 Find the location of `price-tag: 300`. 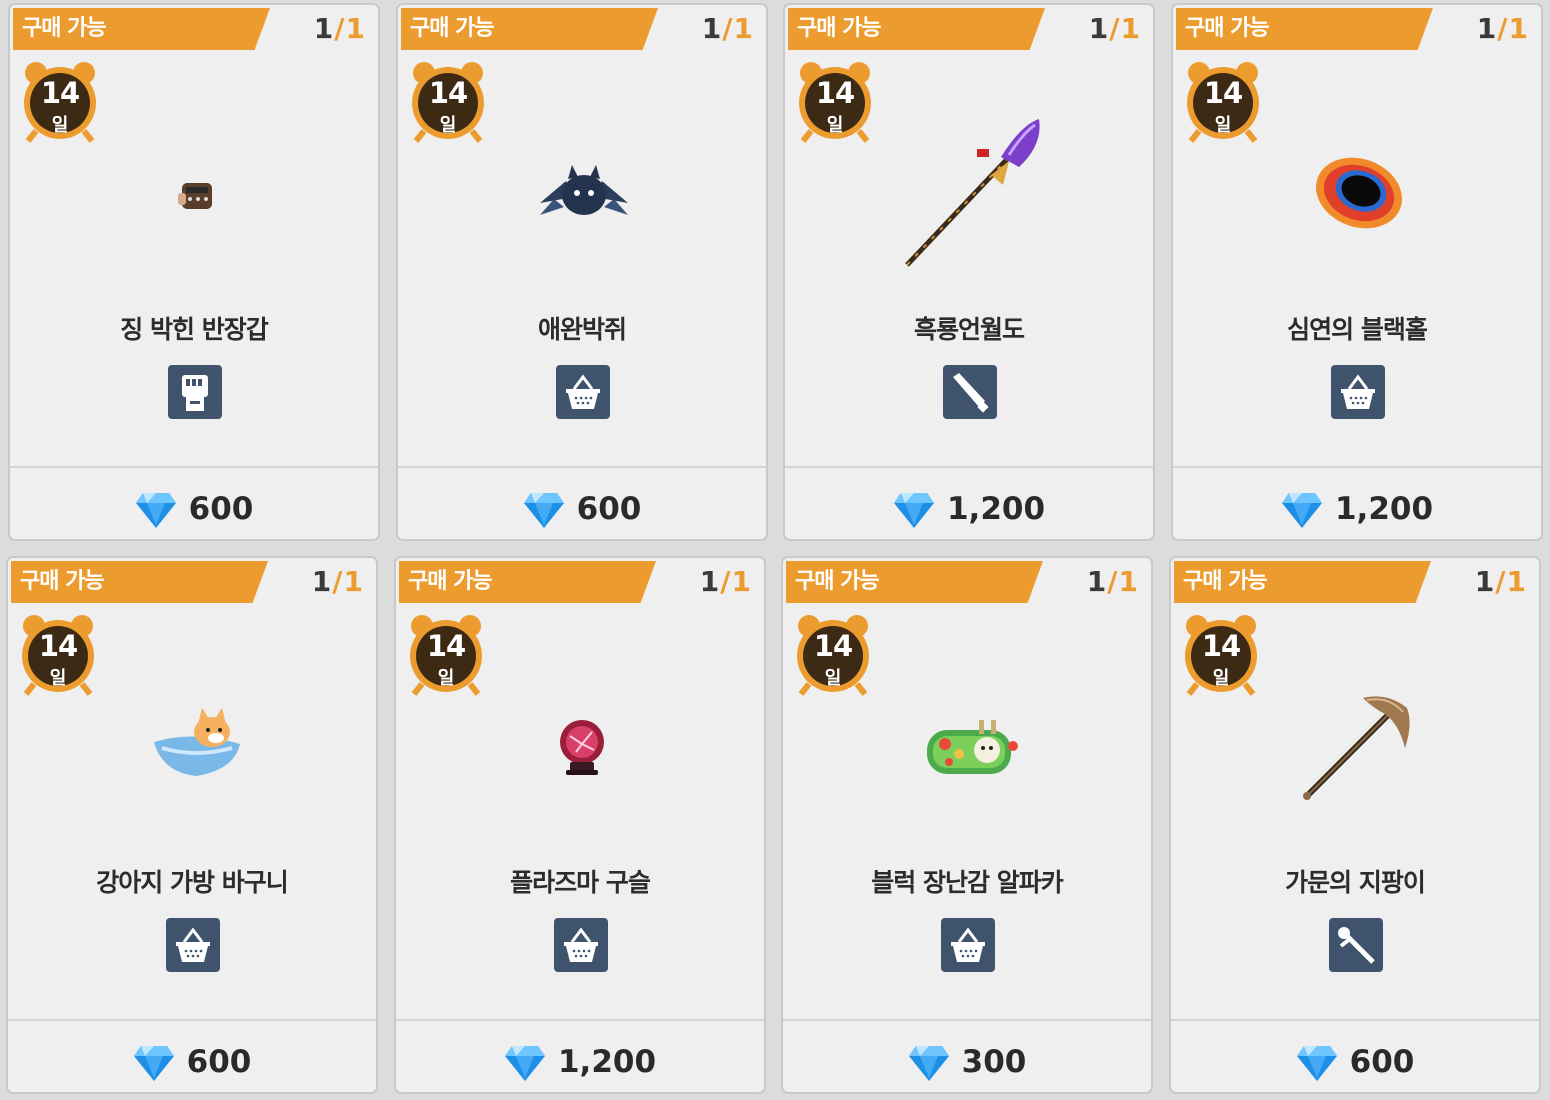

price-tag: 300 is located at coordinates (967, 1062).